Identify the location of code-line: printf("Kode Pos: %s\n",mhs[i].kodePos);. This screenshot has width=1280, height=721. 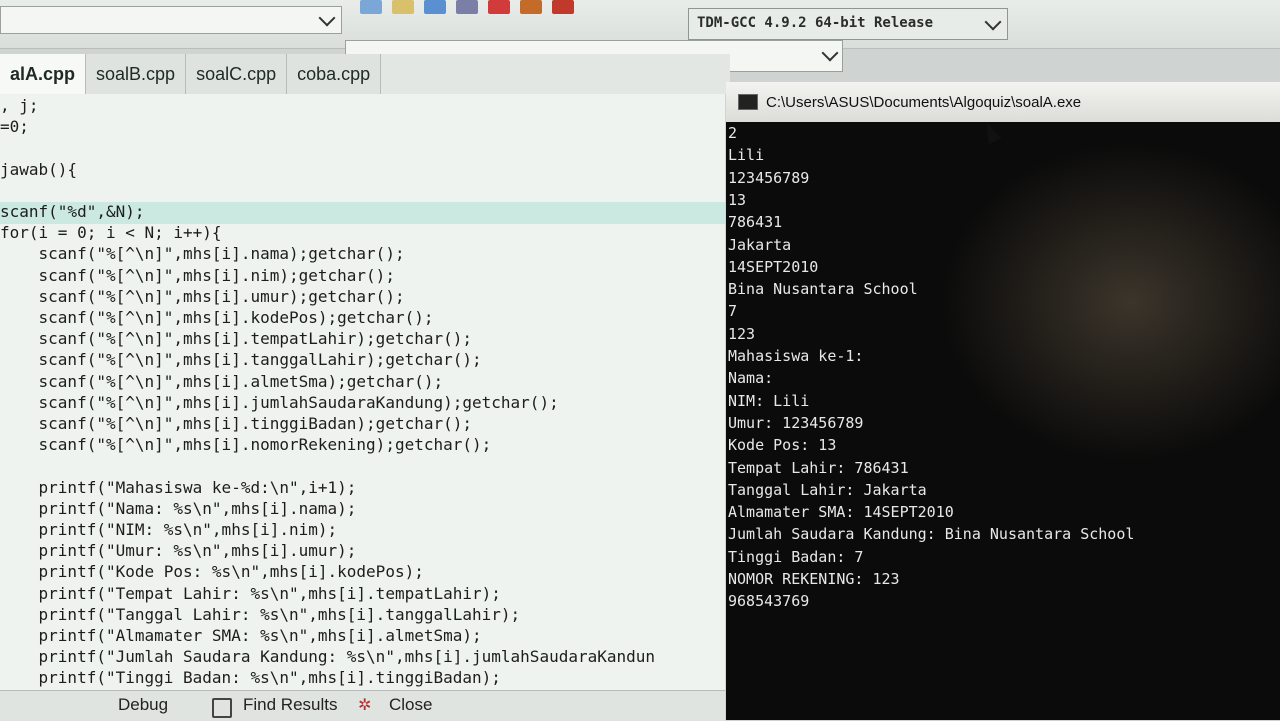
(212, 572).